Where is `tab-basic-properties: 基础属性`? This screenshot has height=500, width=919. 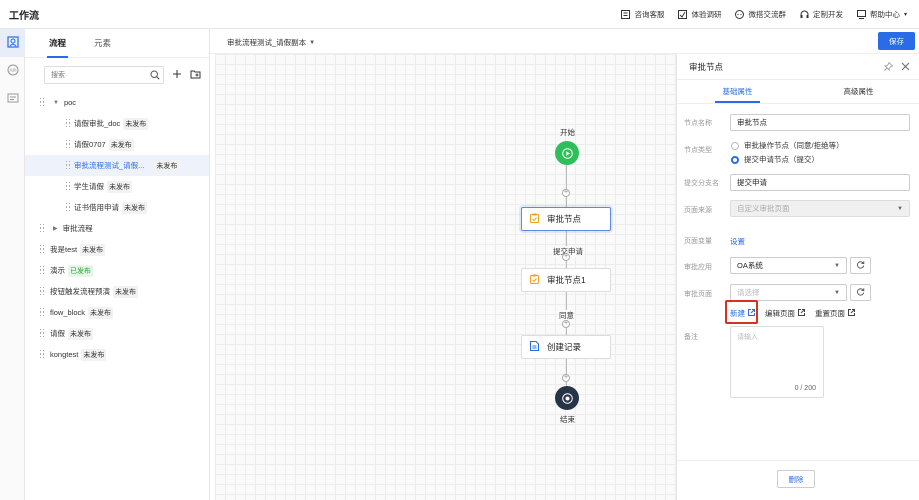
tab-basic-properties: 基础属性 is located at coordinates (737, 91).